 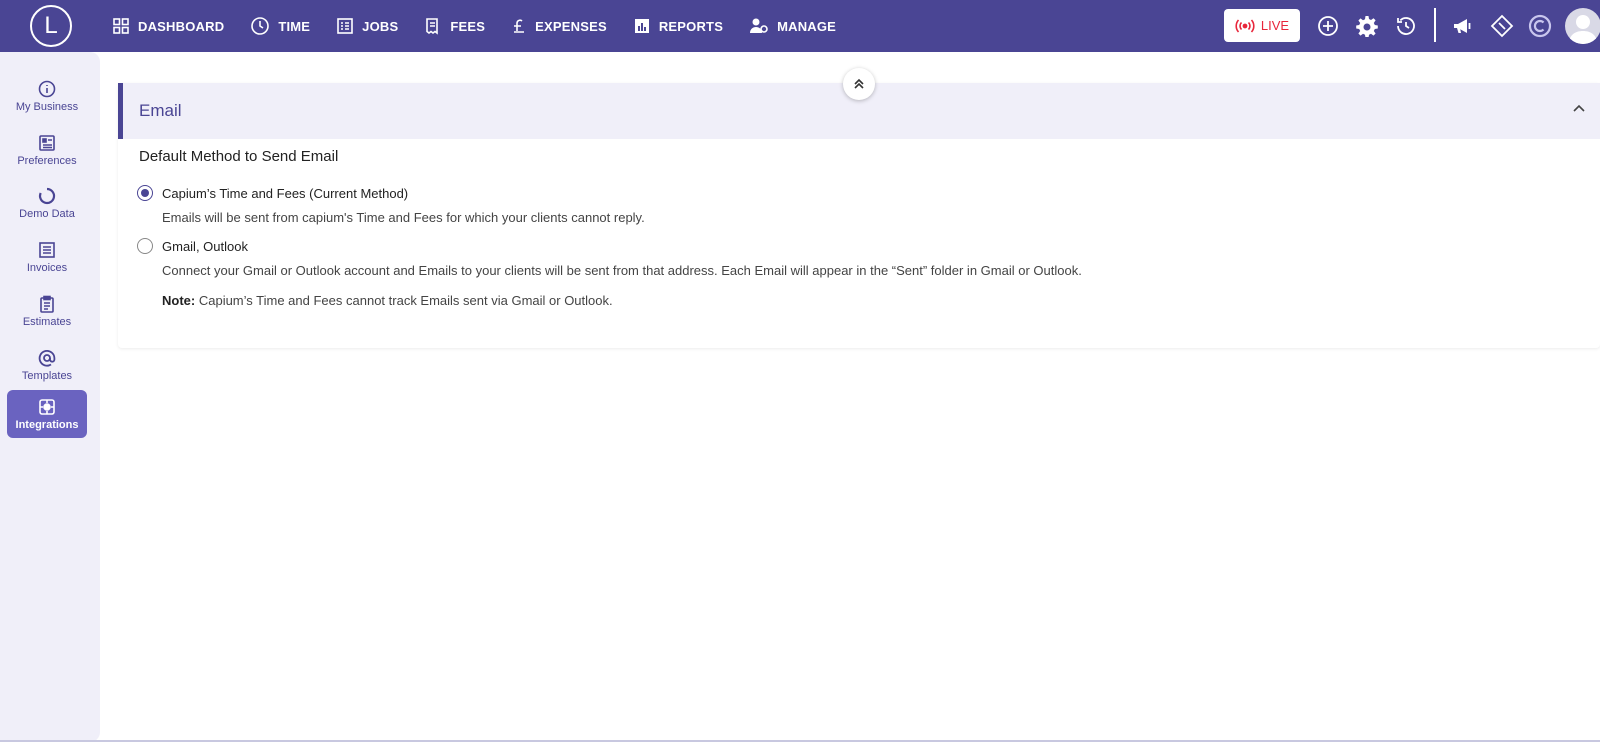 I want to click on nav-reports: REPORTS, so click(x=678, y=26).